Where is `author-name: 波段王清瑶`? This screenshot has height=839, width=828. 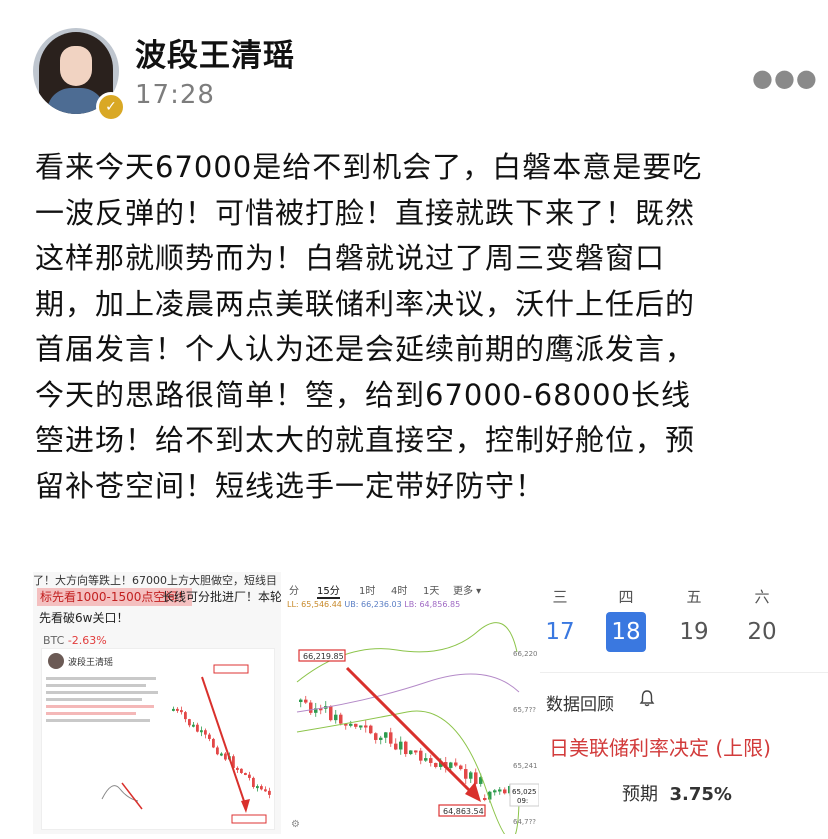
author-name: 波段王清瑶 is located at coordinates (215, 52).